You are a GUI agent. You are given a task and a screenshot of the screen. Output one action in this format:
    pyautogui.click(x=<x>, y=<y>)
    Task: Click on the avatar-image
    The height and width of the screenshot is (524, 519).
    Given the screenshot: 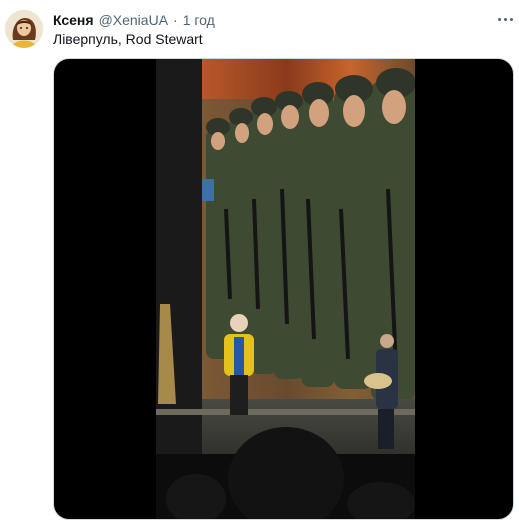 What is the action you would take?
    pyautogui.click(x=24, y=29)
    